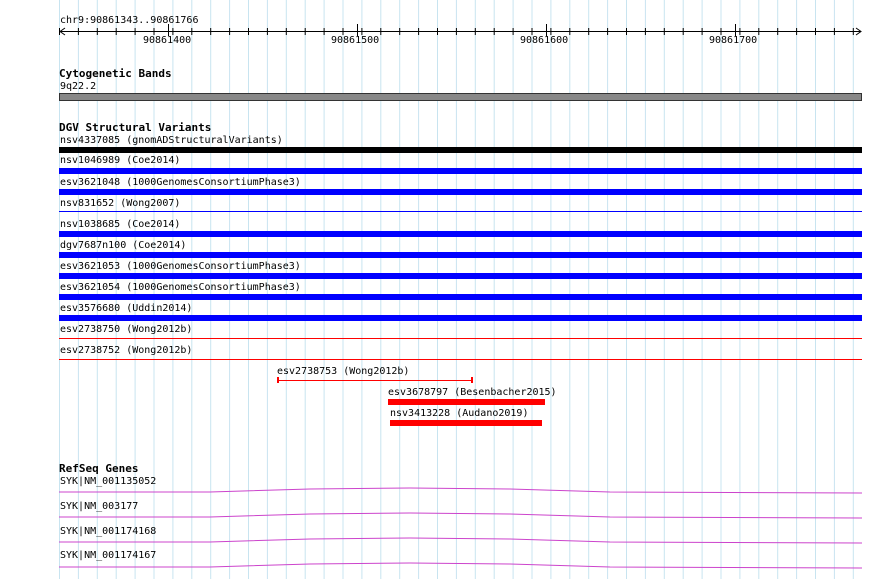 The height and width of the screenshot is (579, 890). Describe the element at coordinates (461, 528) in the screenshot. I see `gene-models` at that location.